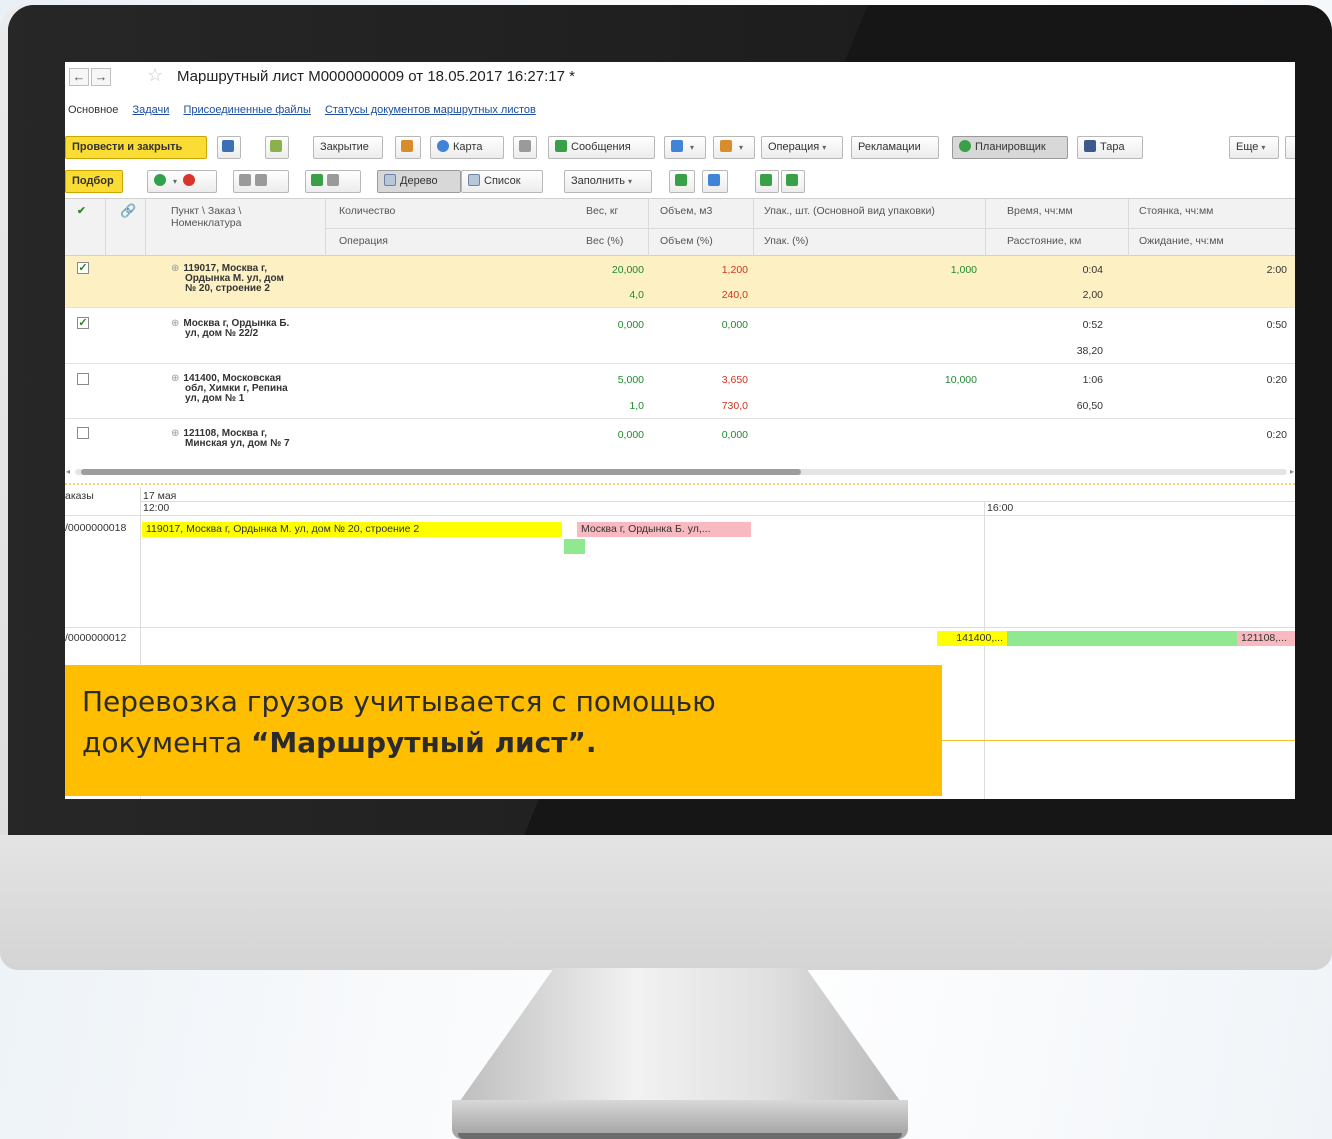 The width and height of the screenshot is (1332, 1139). Describe the element at coordinates (128, 211) in the screenshot. I see `attachment-column-icon: 🔗` at that location.